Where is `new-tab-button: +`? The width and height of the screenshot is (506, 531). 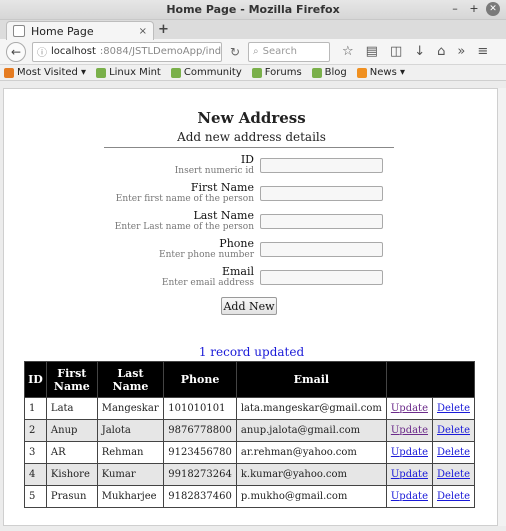
new-tab-button: + is located at coordinates (163, 29).